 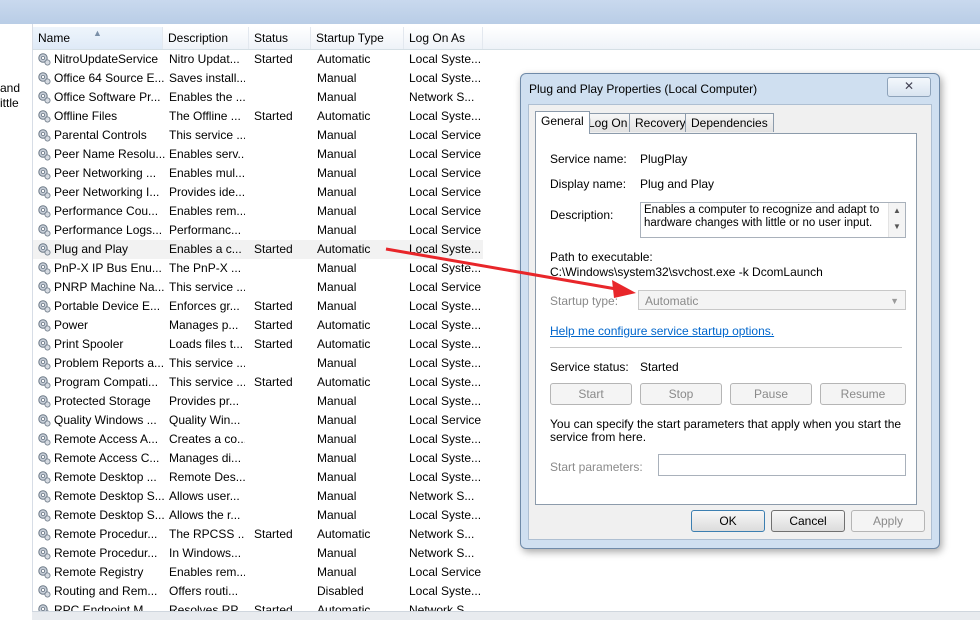 What do you see at coordinates (54, 38) in the screenshot?
I see `column-header-label: Name` at bounding box center [54, 38].